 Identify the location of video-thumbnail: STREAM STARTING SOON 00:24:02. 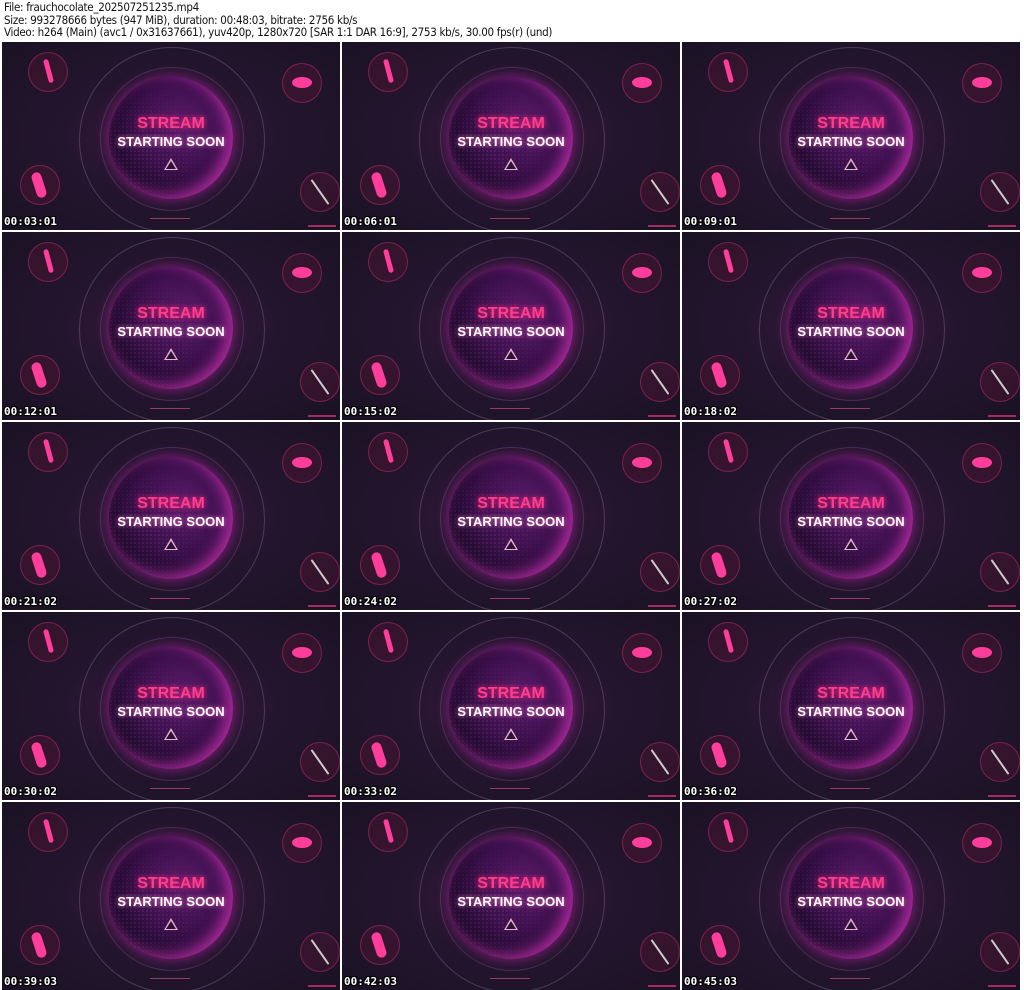
(511, 516).